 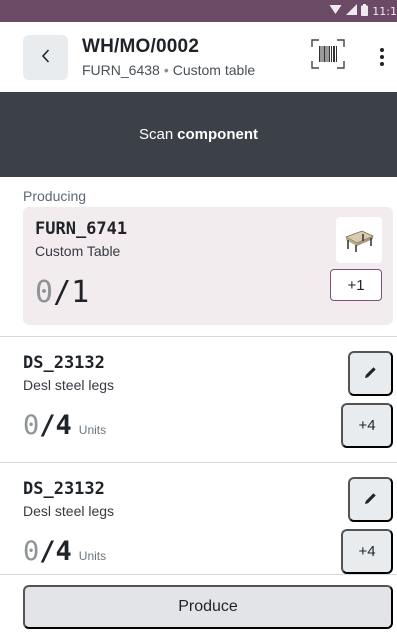 What do you see at coordinates (78, 251) in the screenshot?
I see `producing-product-name: Custom Table` at bounding box center [78, 251].